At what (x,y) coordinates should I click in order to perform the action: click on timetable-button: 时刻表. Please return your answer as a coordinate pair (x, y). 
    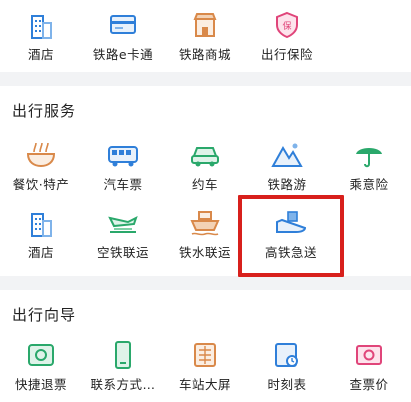
    Looking at the image, I should click on (287, 368).